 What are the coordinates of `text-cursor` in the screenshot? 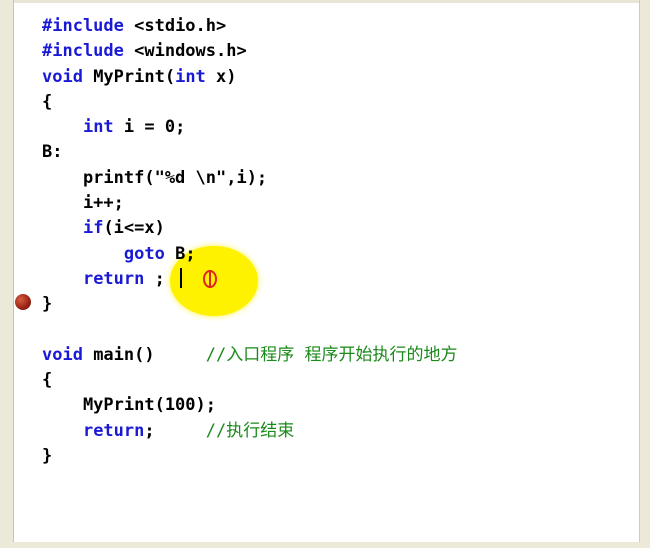 It's located at (181, 278).